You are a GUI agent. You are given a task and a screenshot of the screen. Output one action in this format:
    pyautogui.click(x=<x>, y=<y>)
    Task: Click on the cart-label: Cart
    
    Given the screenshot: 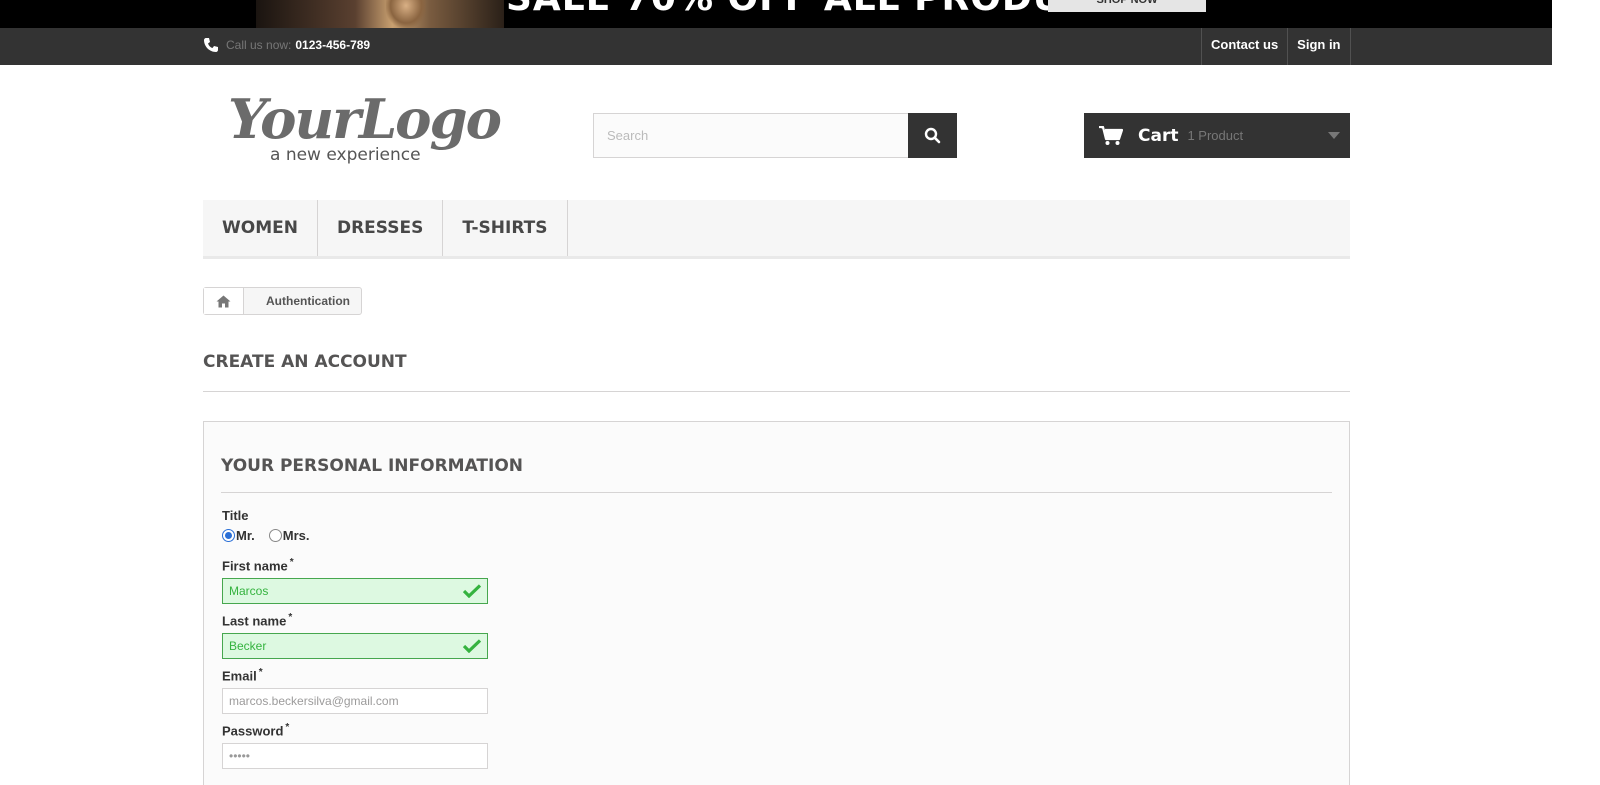 What is the action you would take?
    pyautogui.click(x=1158, y=135)
    